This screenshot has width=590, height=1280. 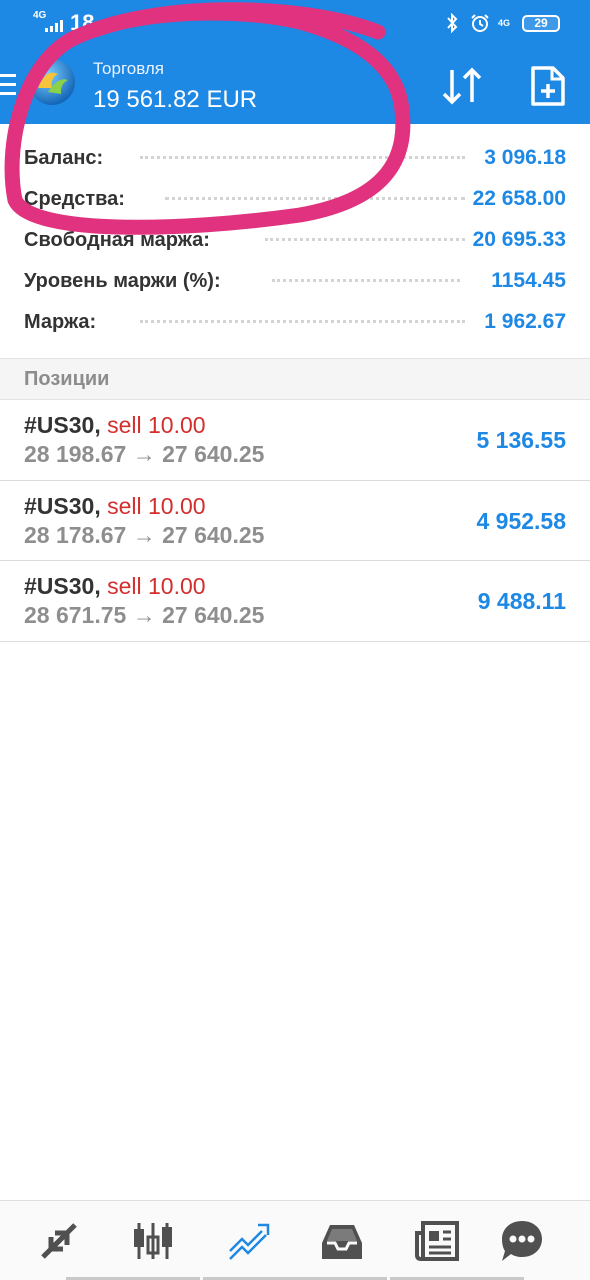 I want to click on new-order-icon, so click(x=548, y=86).